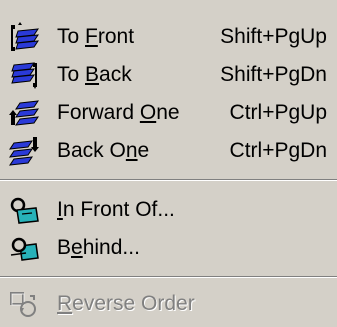  What do you see at coordinates (126, 303) in the screenshot?
I see `menu-item-label: Reverse Order` at bounding box center [126, 303].